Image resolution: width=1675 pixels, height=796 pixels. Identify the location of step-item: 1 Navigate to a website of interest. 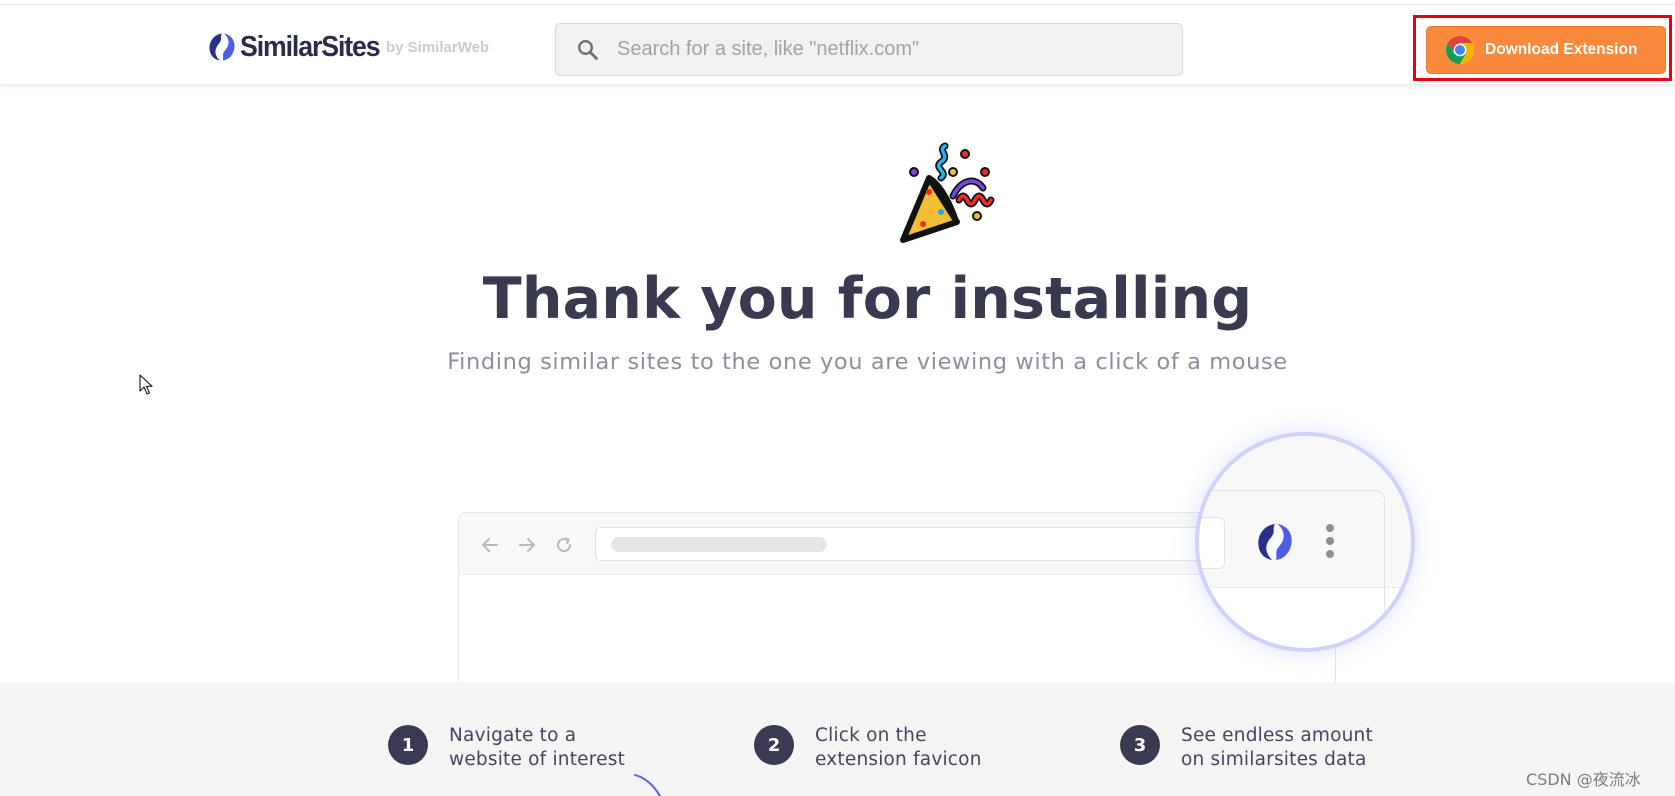
(518, 748).